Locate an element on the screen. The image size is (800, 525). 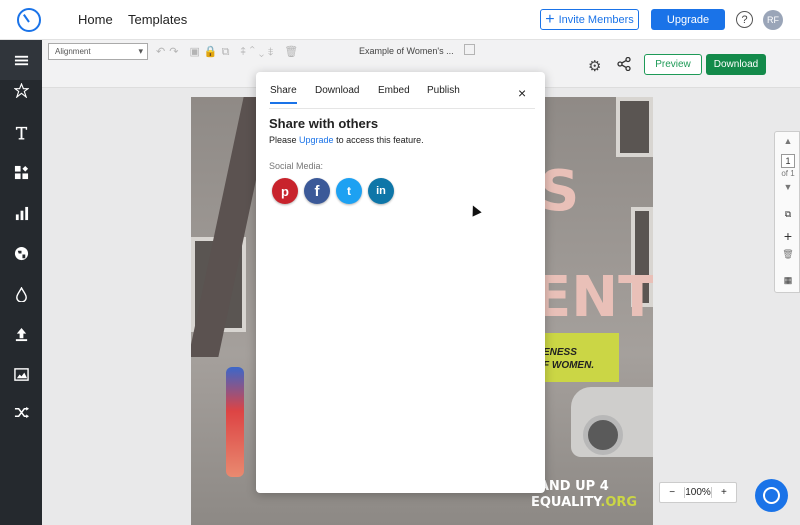
add-page-icon: + is located at coordinates (787, 236).